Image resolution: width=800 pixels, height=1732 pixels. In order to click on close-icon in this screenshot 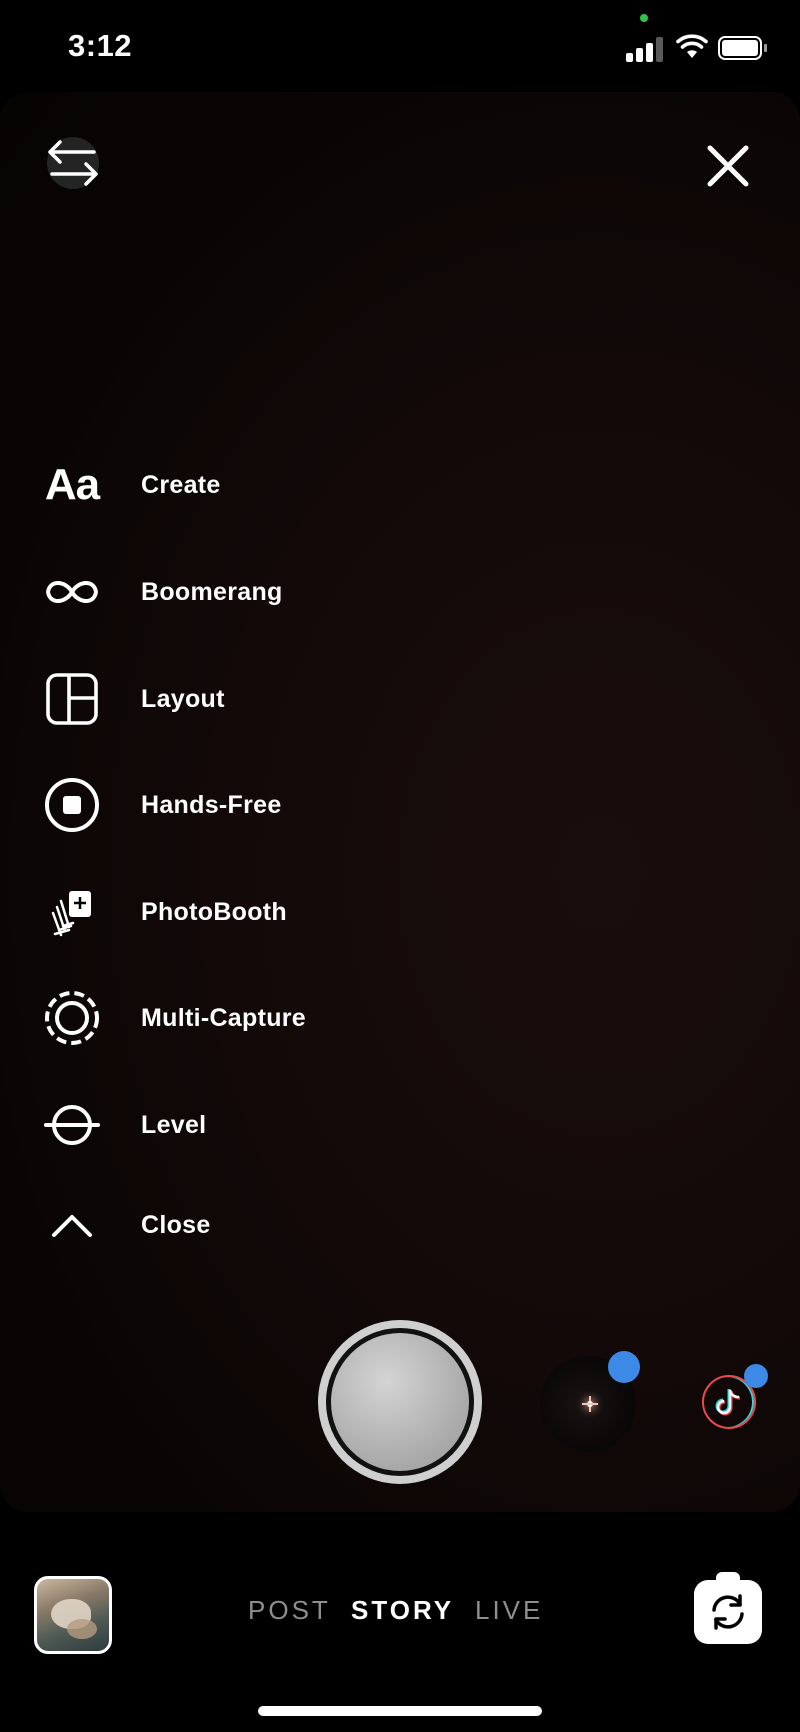, I will do `click(728, 166)`.